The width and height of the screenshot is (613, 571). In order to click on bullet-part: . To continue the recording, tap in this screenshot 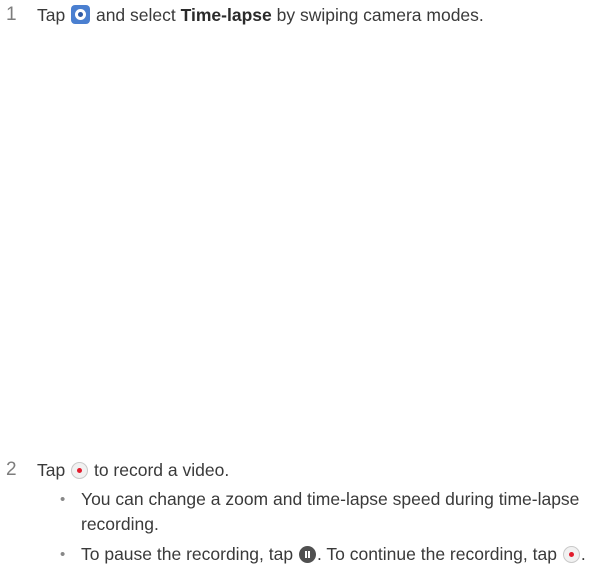, I will do `click(436, 554)`.